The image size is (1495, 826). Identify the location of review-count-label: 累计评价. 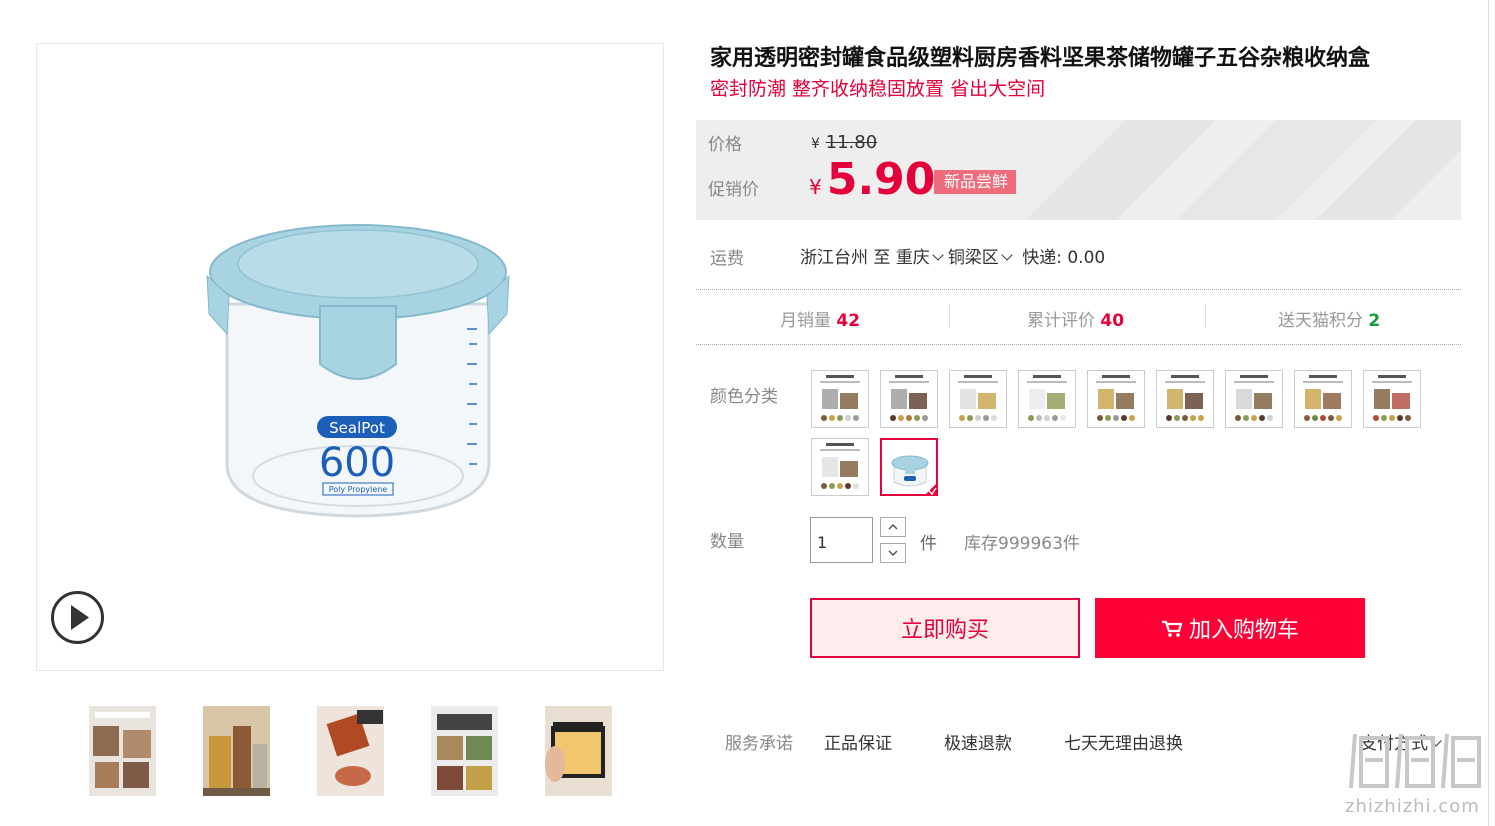
(1061, 321).